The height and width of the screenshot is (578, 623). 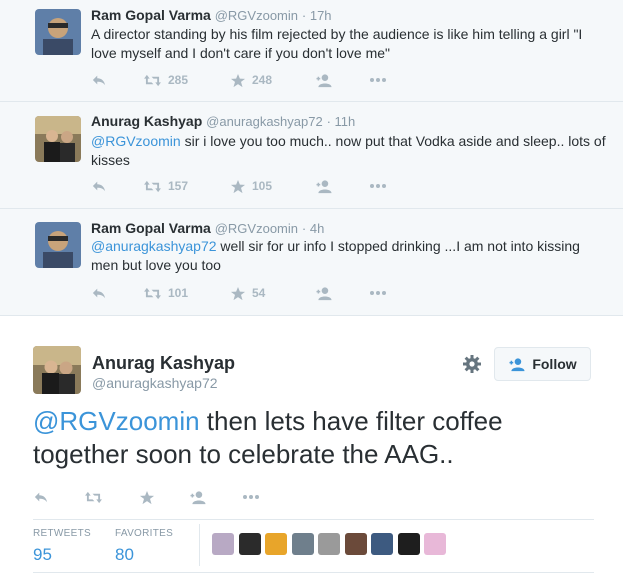 What do you see at coordinates (62, 533) in the screenshot?
I see `retweets-label: RETWEETS` at bounding box center [62, 533].